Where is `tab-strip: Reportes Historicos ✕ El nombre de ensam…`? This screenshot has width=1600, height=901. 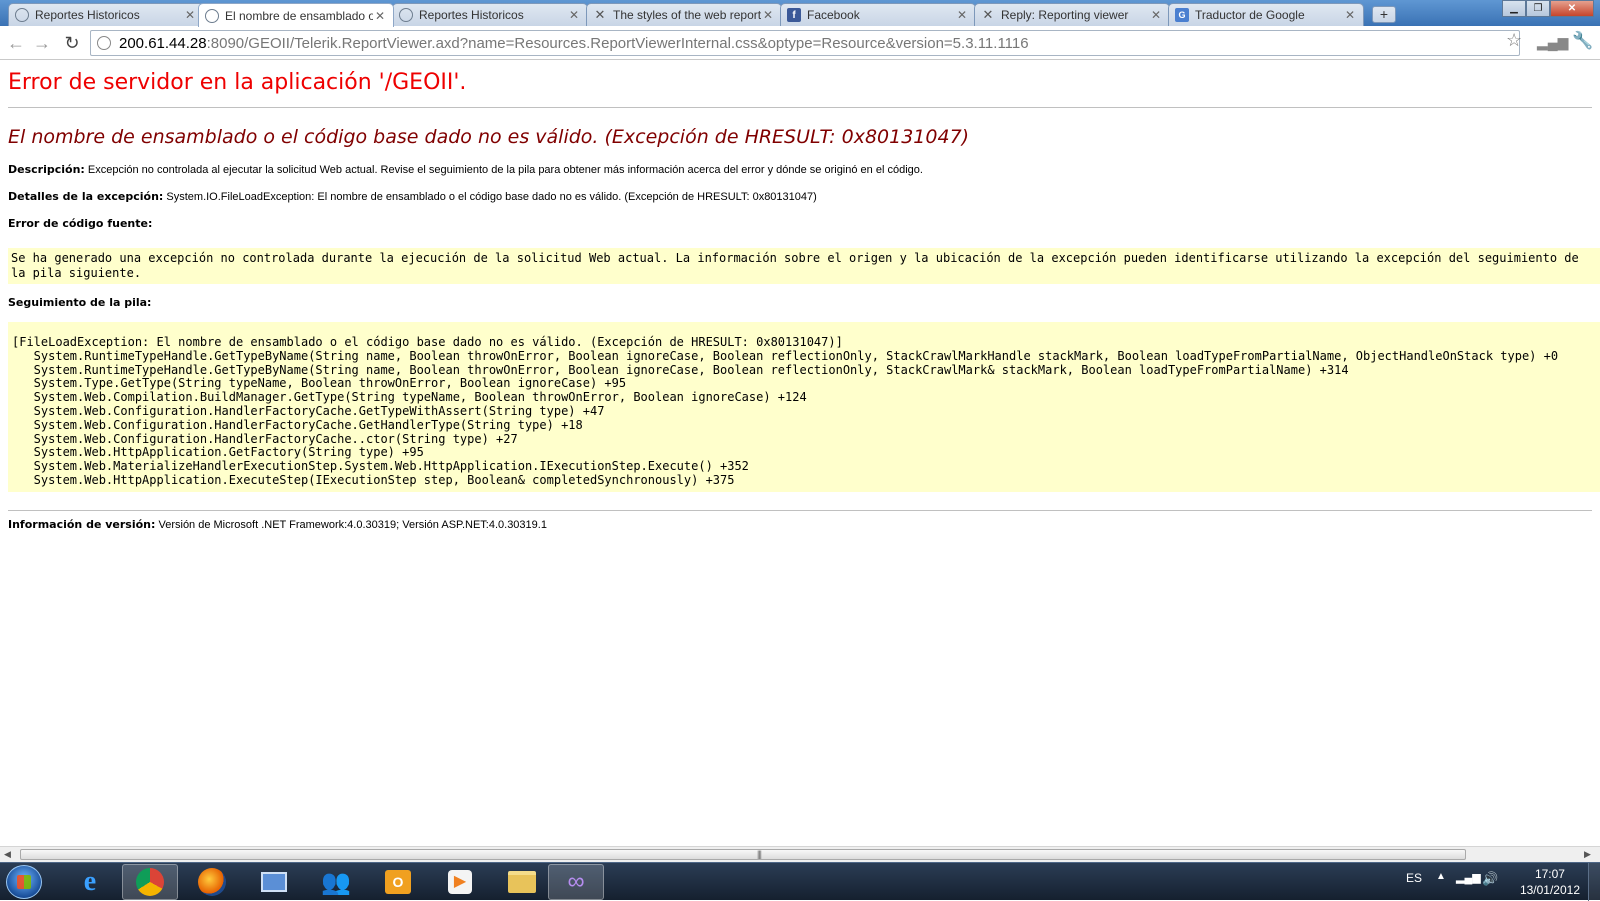 tab-strip: Reportes Historicos ✕ El nombre de ensam… is located at coordinates (800, 13).